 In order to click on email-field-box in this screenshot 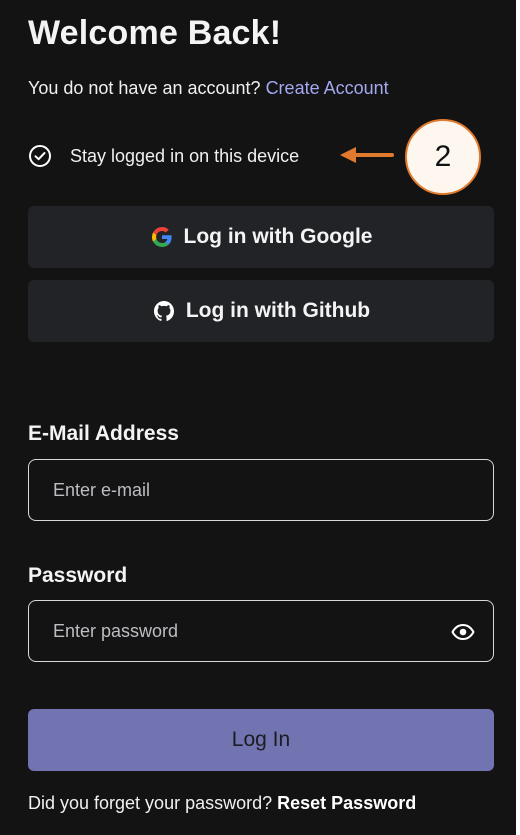, I will do `click(261, 490)`.